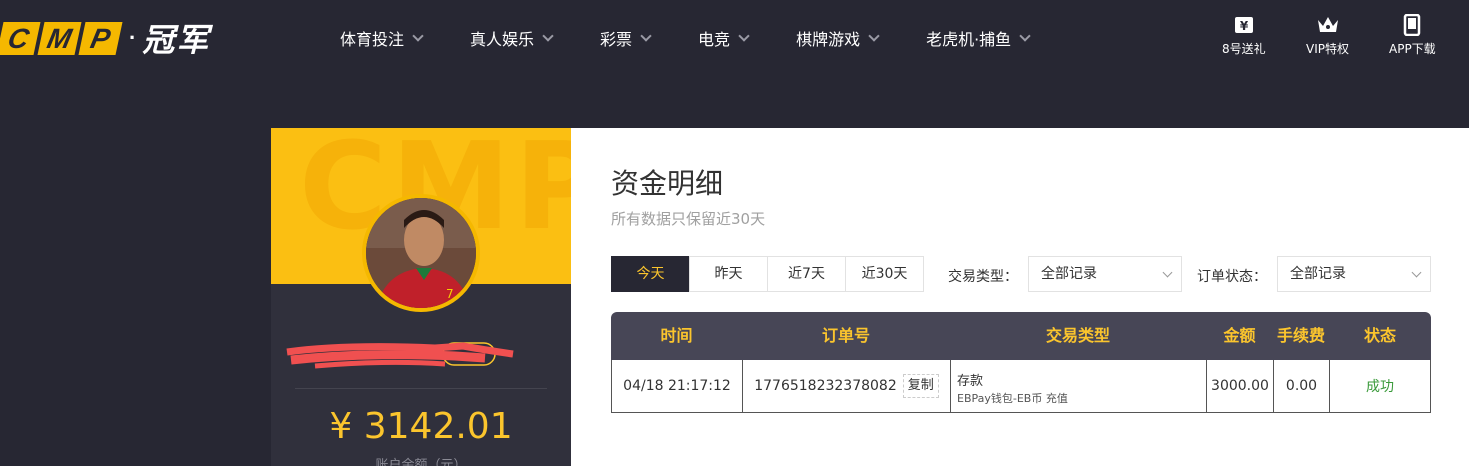 The image size is (1469, 466). Describe the element at coordinates (969, 39) in the screenshot. I see `nav-label: 老虎机·捕鱼` at that location.